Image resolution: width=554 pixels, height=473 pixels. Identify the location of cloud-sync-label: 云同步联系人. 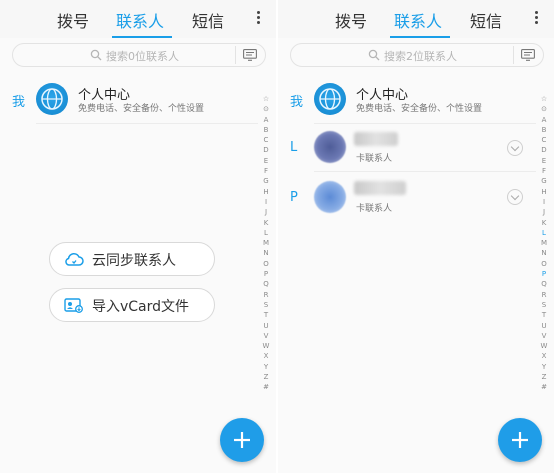
(134, 261).